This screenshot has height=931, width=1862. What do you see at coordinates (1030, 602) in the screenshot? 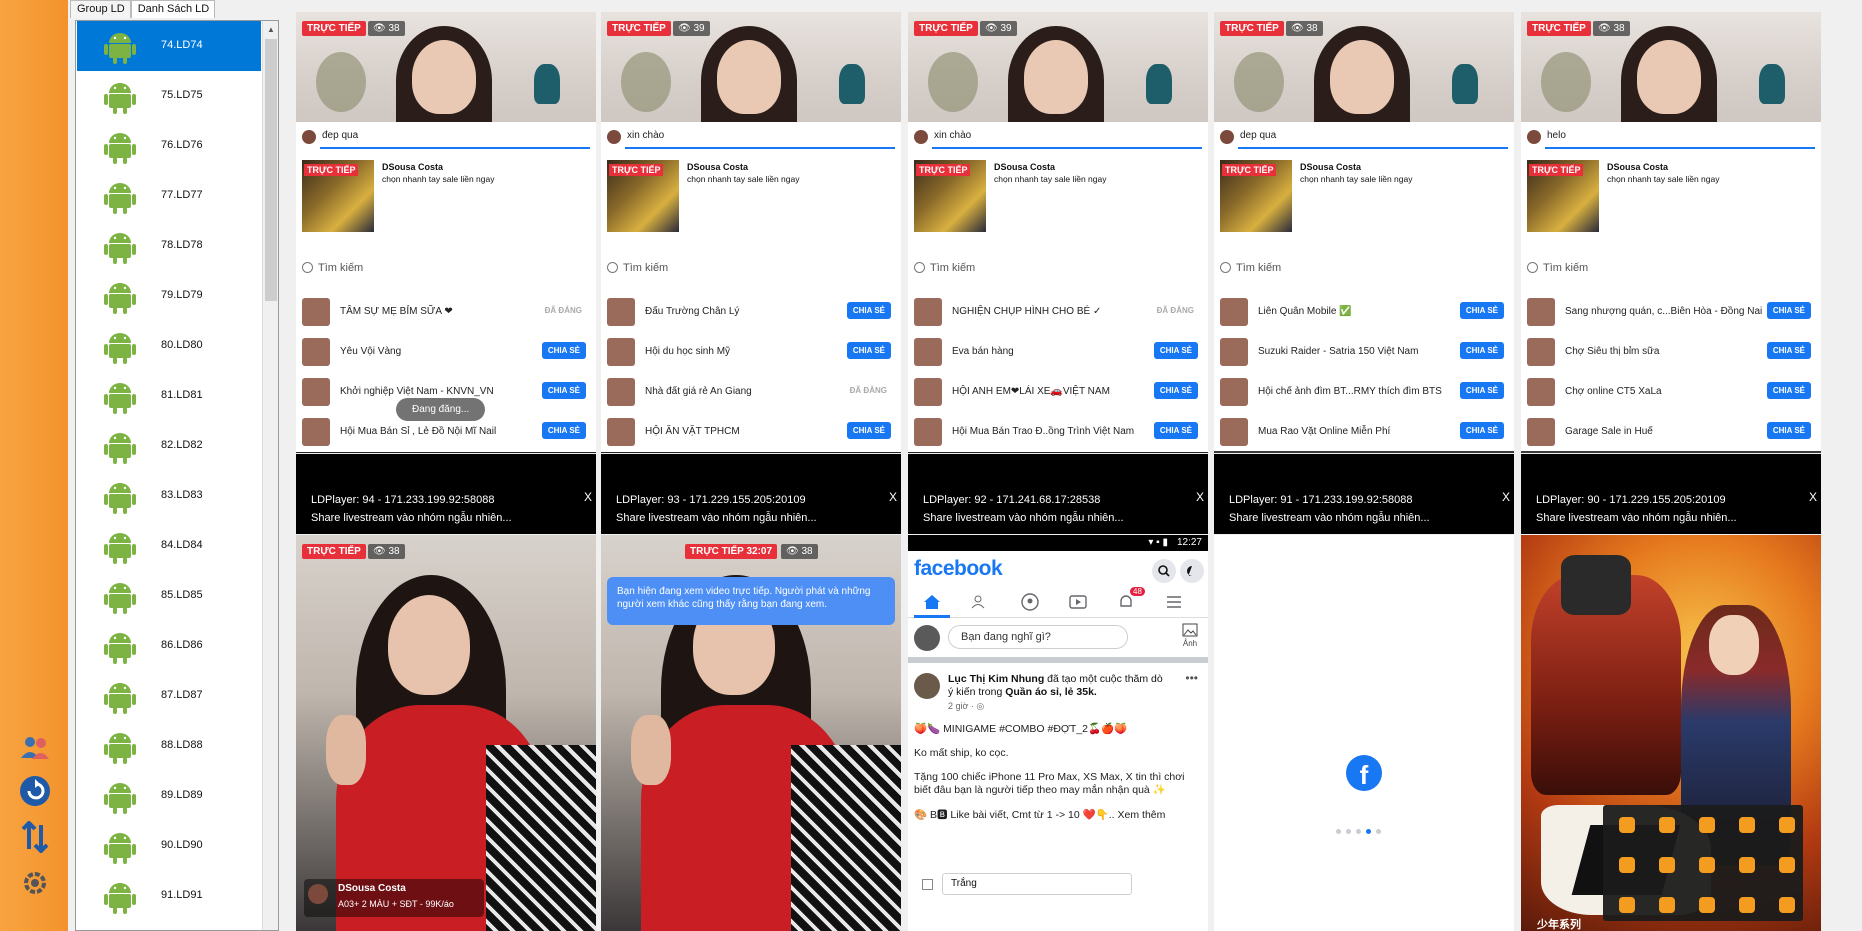
I see `groups-icon` at bounding box center [1030, 602].